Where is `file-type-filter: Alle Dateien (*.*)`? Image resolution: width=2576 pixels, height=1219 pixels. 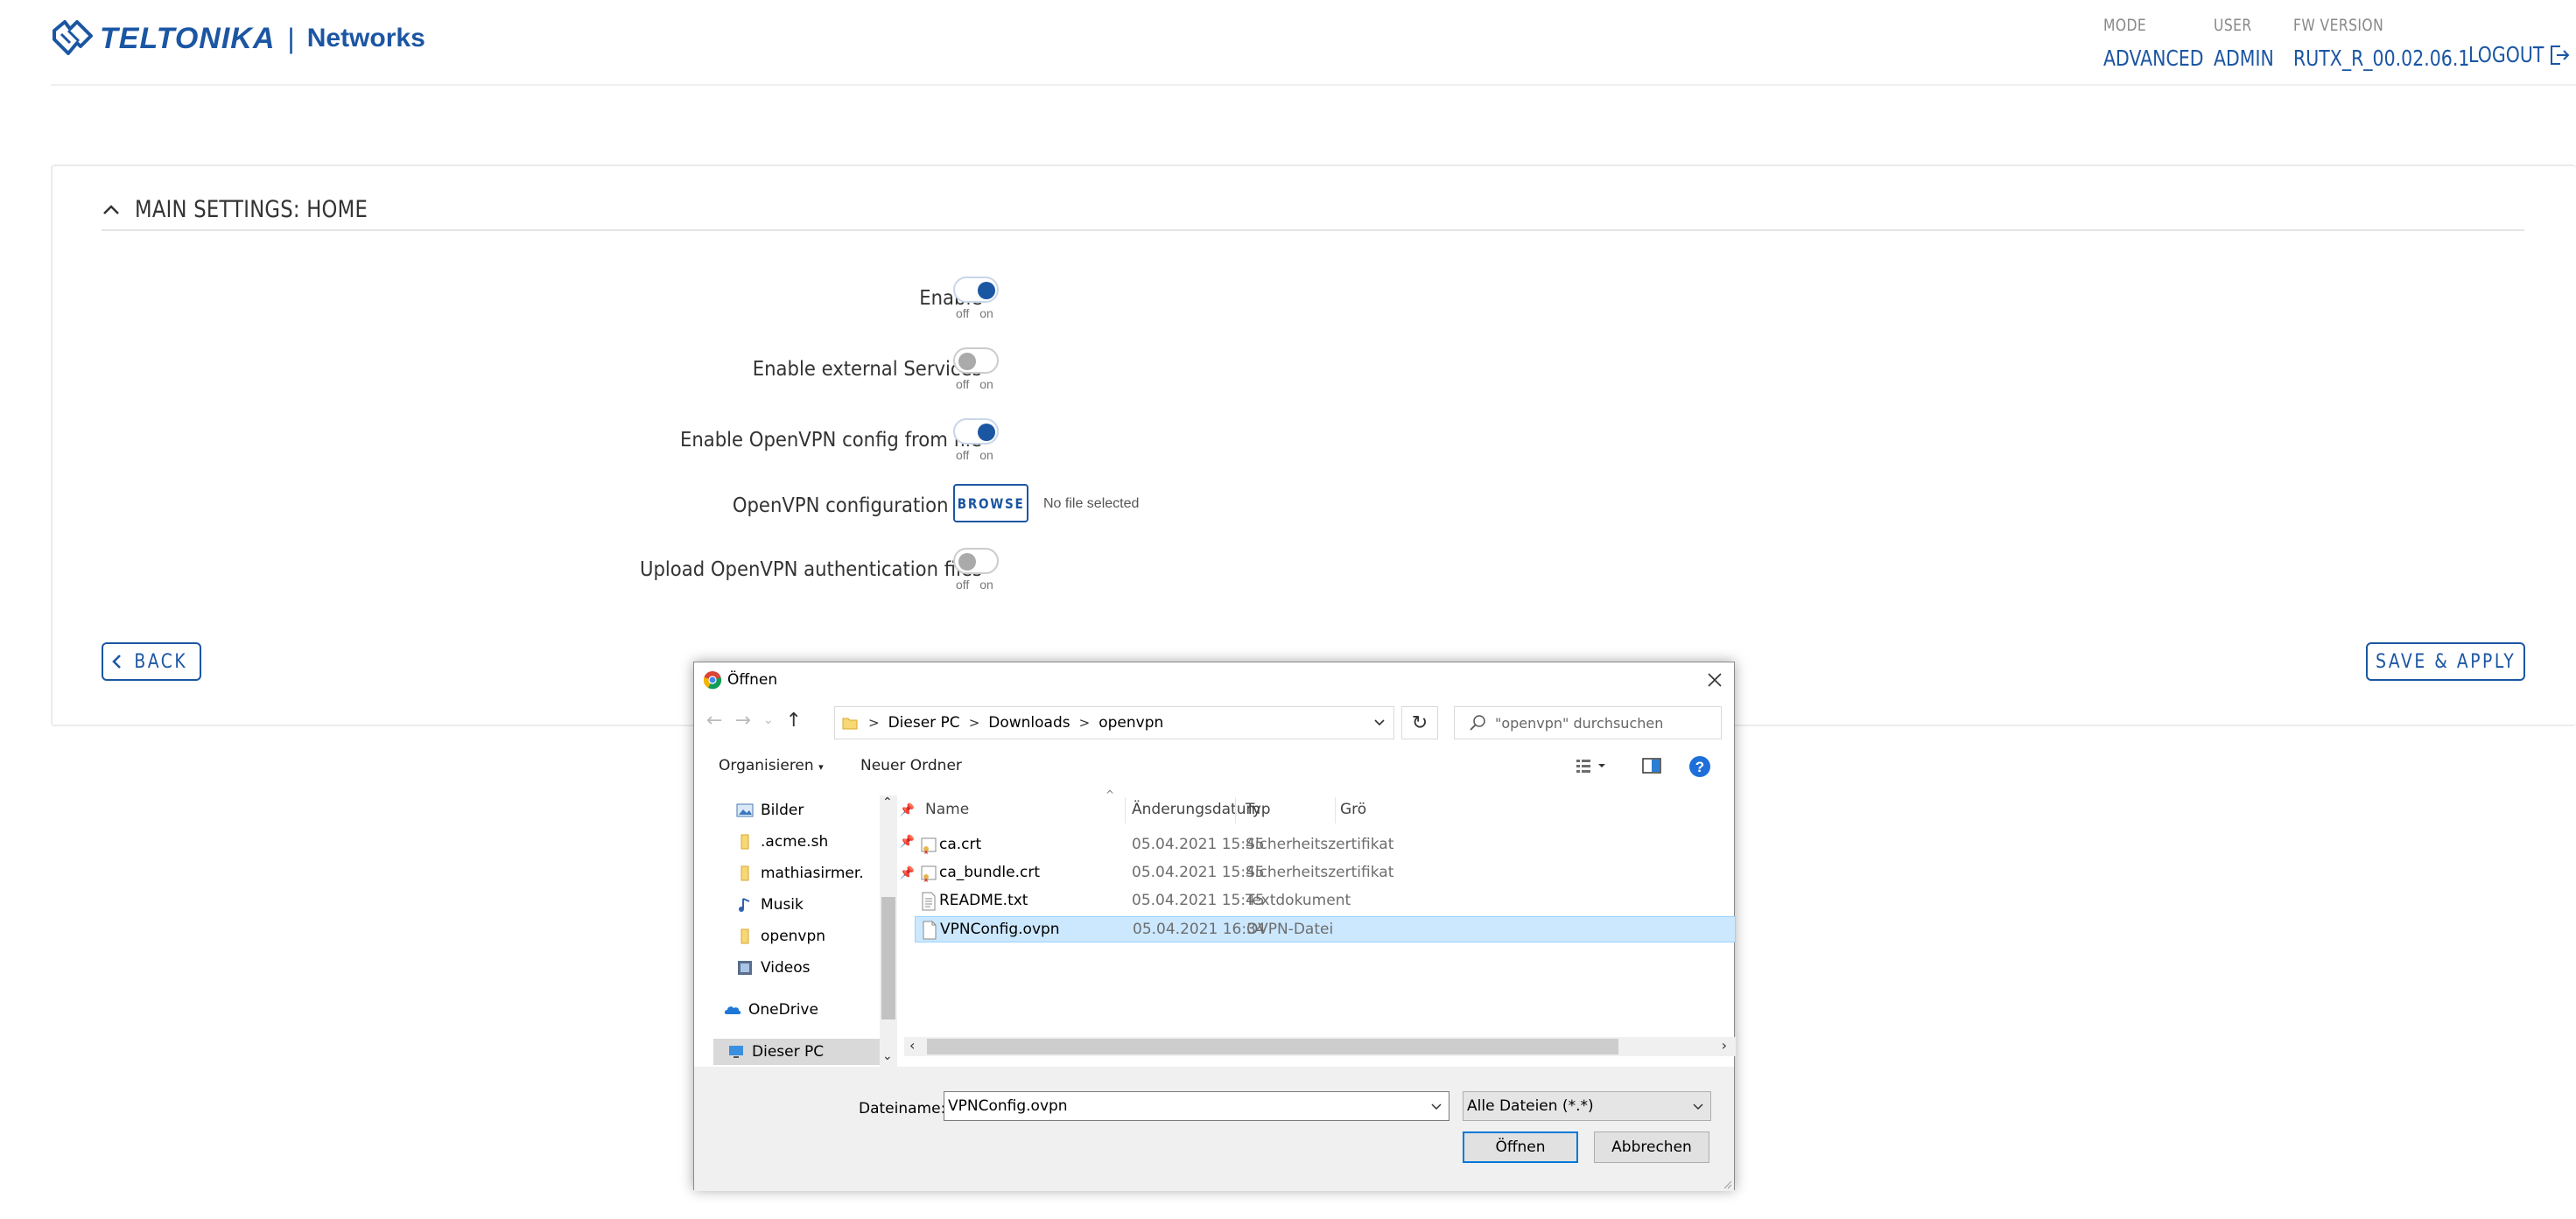
file-type-filter: Alle Dateien (*.*) is located at coordinates (1587, 1106).